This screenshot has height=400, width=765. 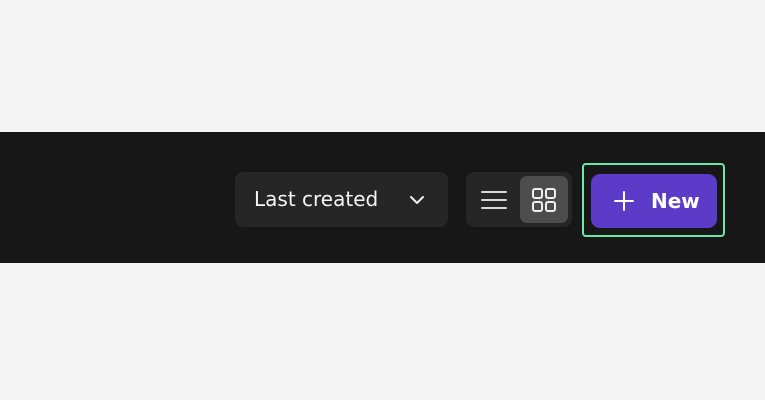 I want to click on list-view-icon, so click(x=494, y=200).